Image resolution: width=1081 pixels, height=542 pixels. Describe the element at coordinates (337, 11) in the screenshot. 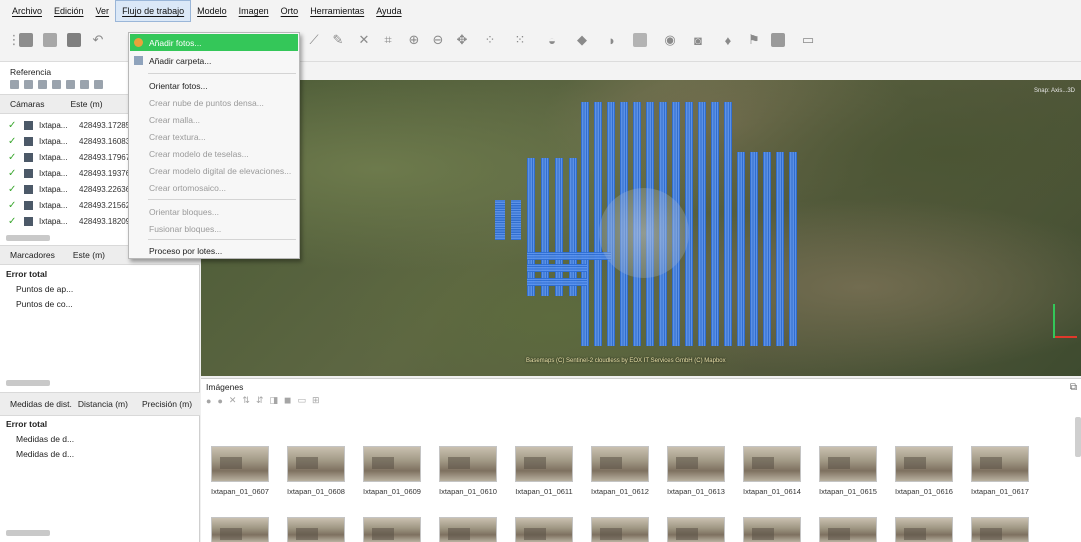

I see `menu-herramientas: Herramientas` at that location.